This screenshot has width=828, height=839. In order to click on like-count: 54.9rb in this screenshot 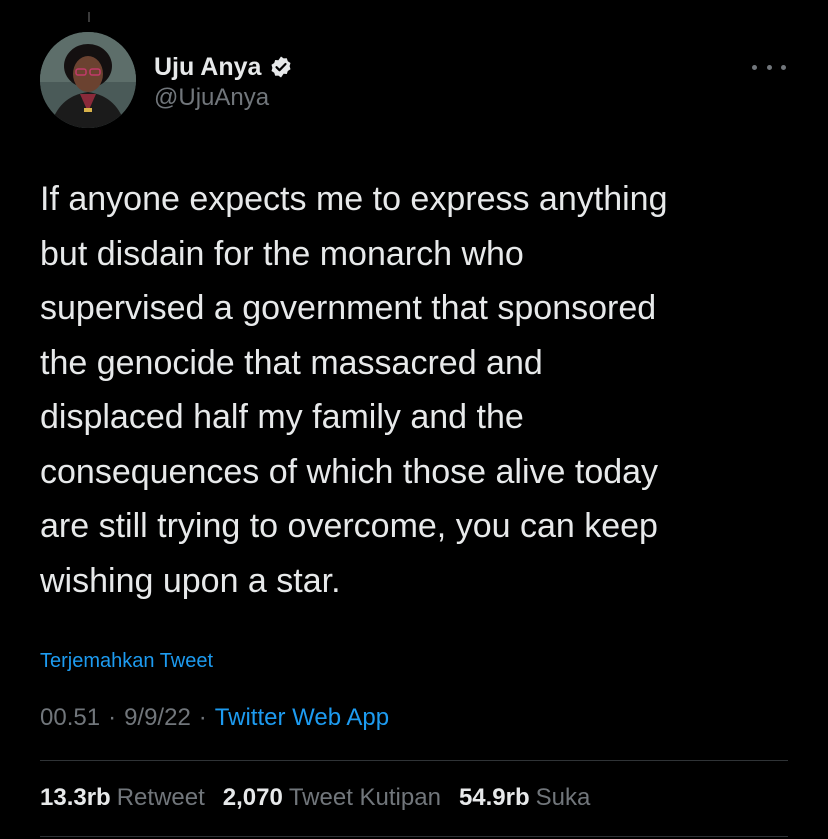, I will do `click(494, 797)`.